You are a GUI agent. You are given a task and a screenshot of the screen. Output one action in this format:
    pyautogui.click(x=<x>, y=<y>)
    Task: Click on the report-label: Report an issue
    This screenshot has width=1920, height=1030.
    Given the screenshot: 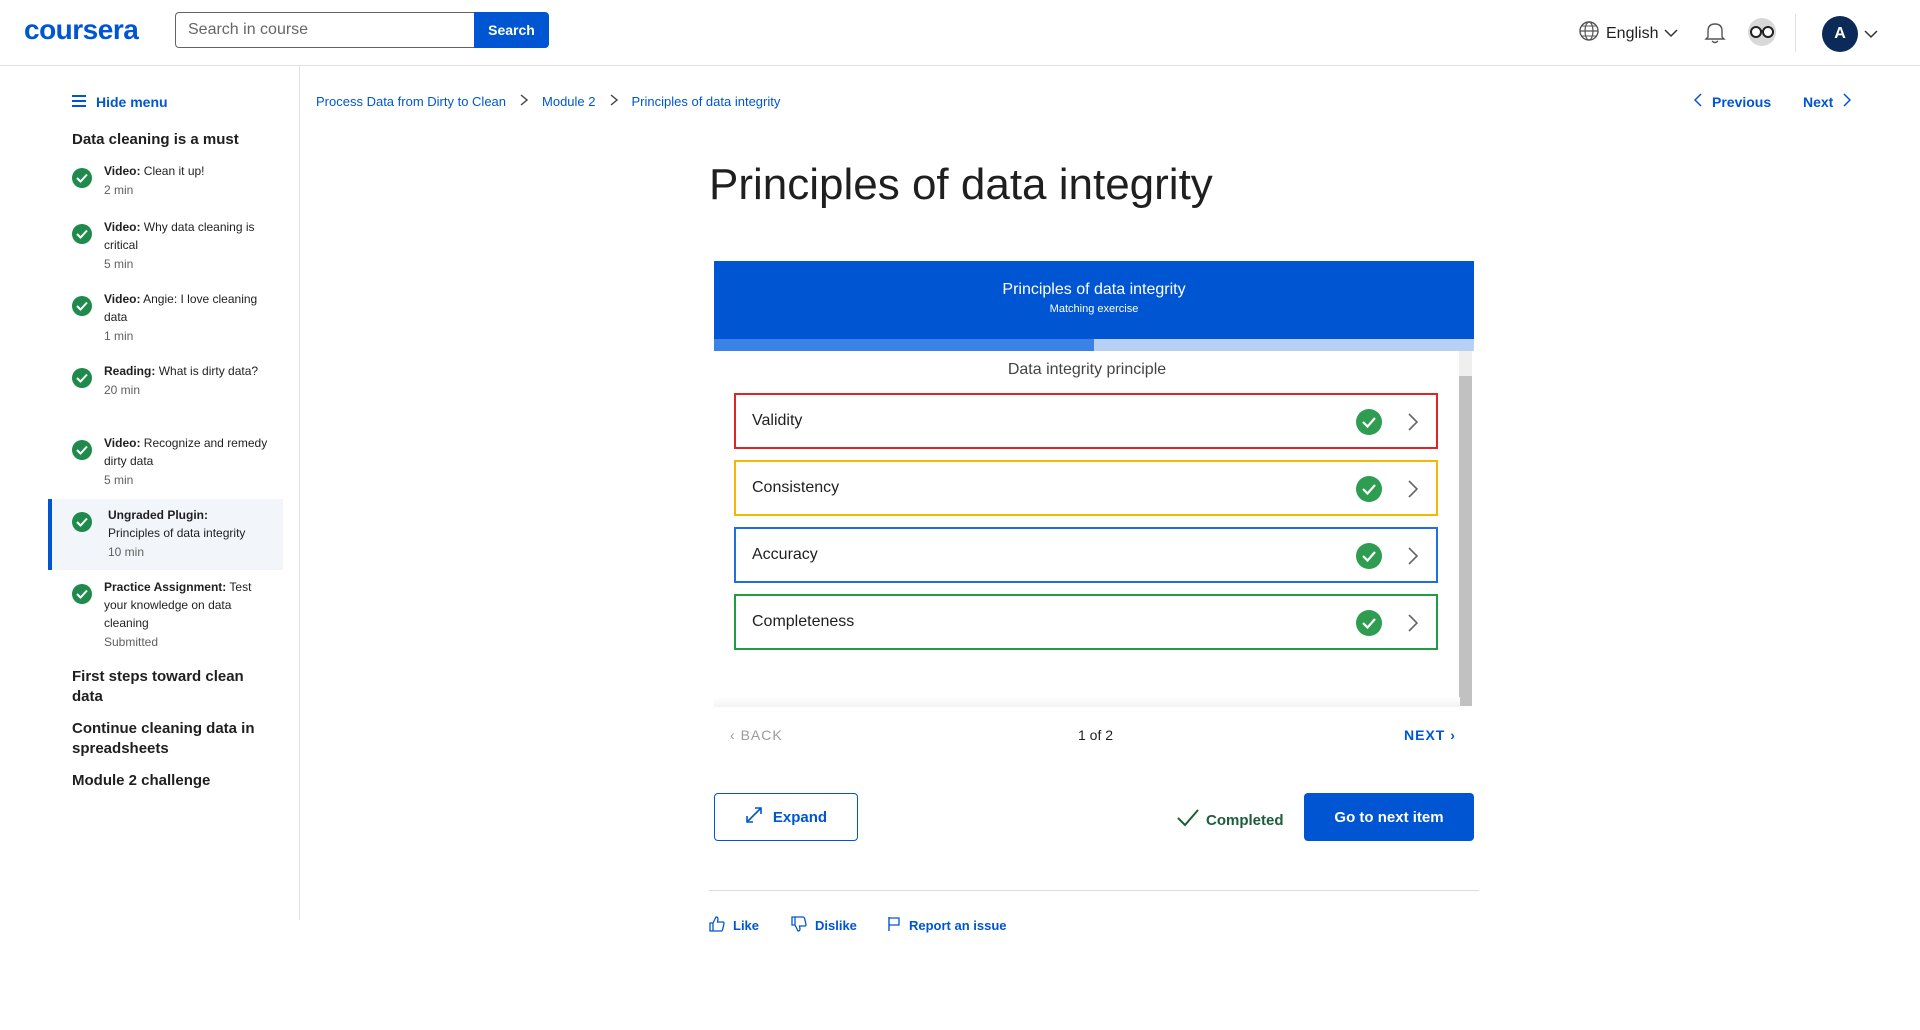 What is the action you would take?
    pyautogui.click(x=958, y=925)
    